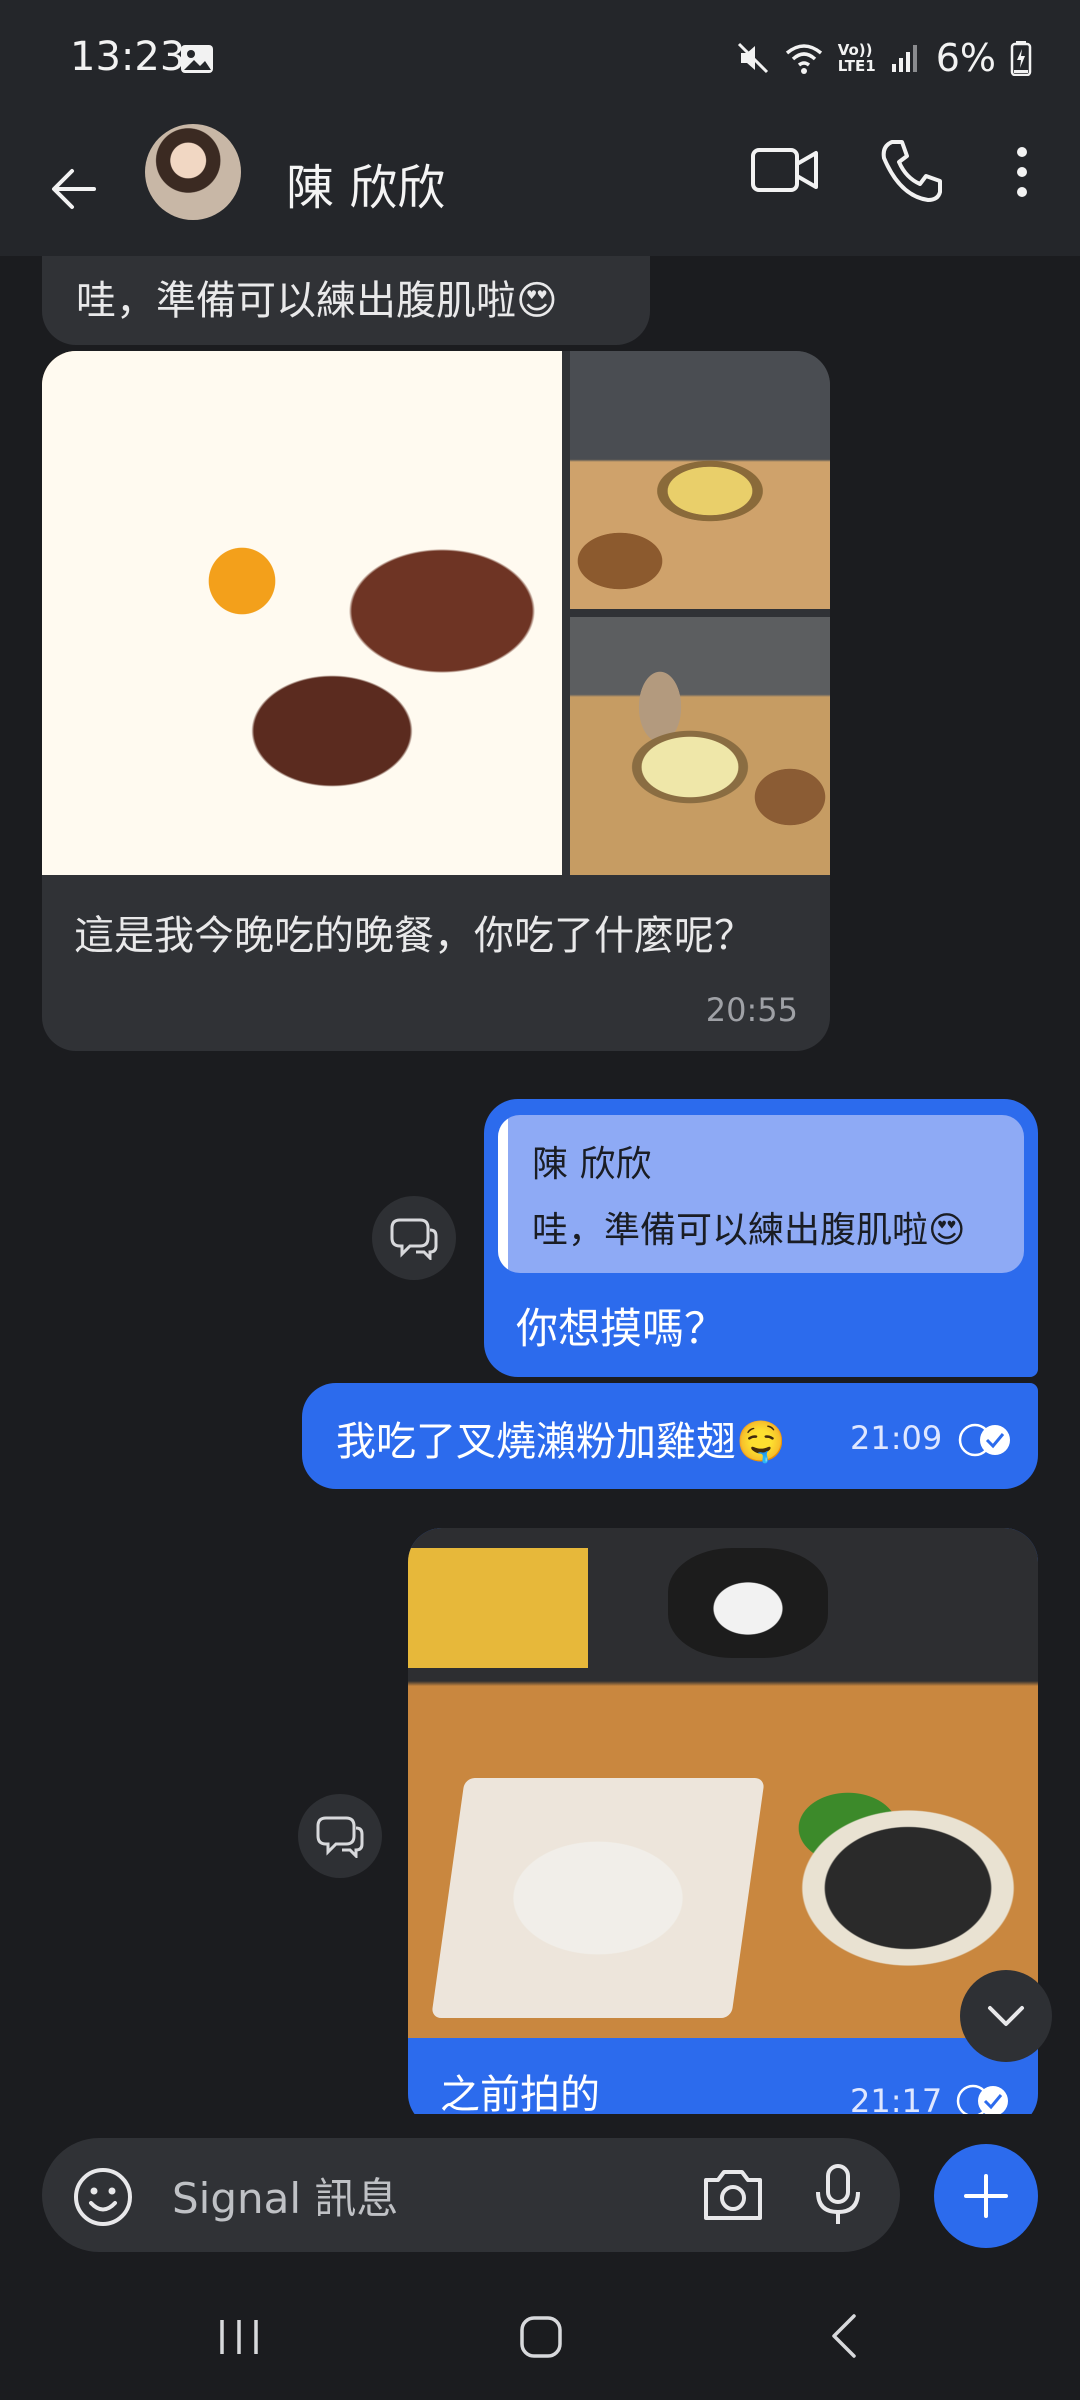  Describe the element at coordinates (1021, 58) in the screenshot. I see `battery-charging-icon` at that location.